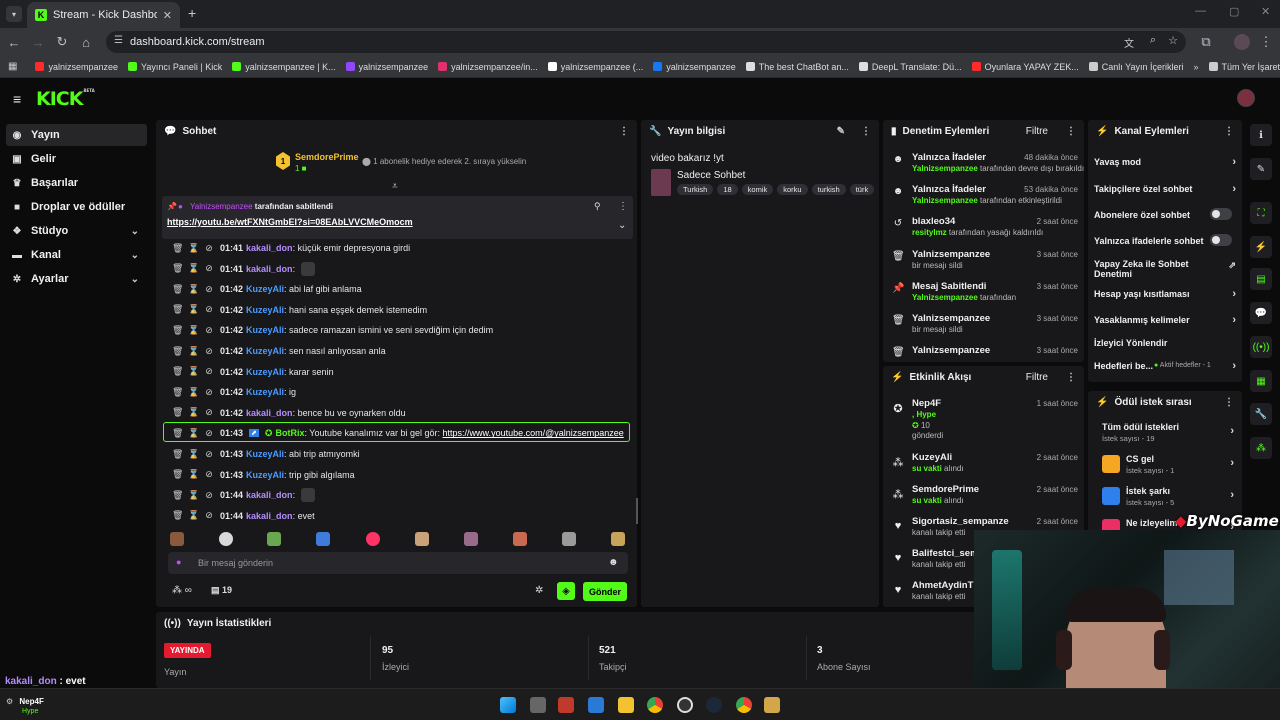 Image resolution: width=1280 pixels, height=720 pixels. I want to click on profile-avatar, so click(1242, 42).